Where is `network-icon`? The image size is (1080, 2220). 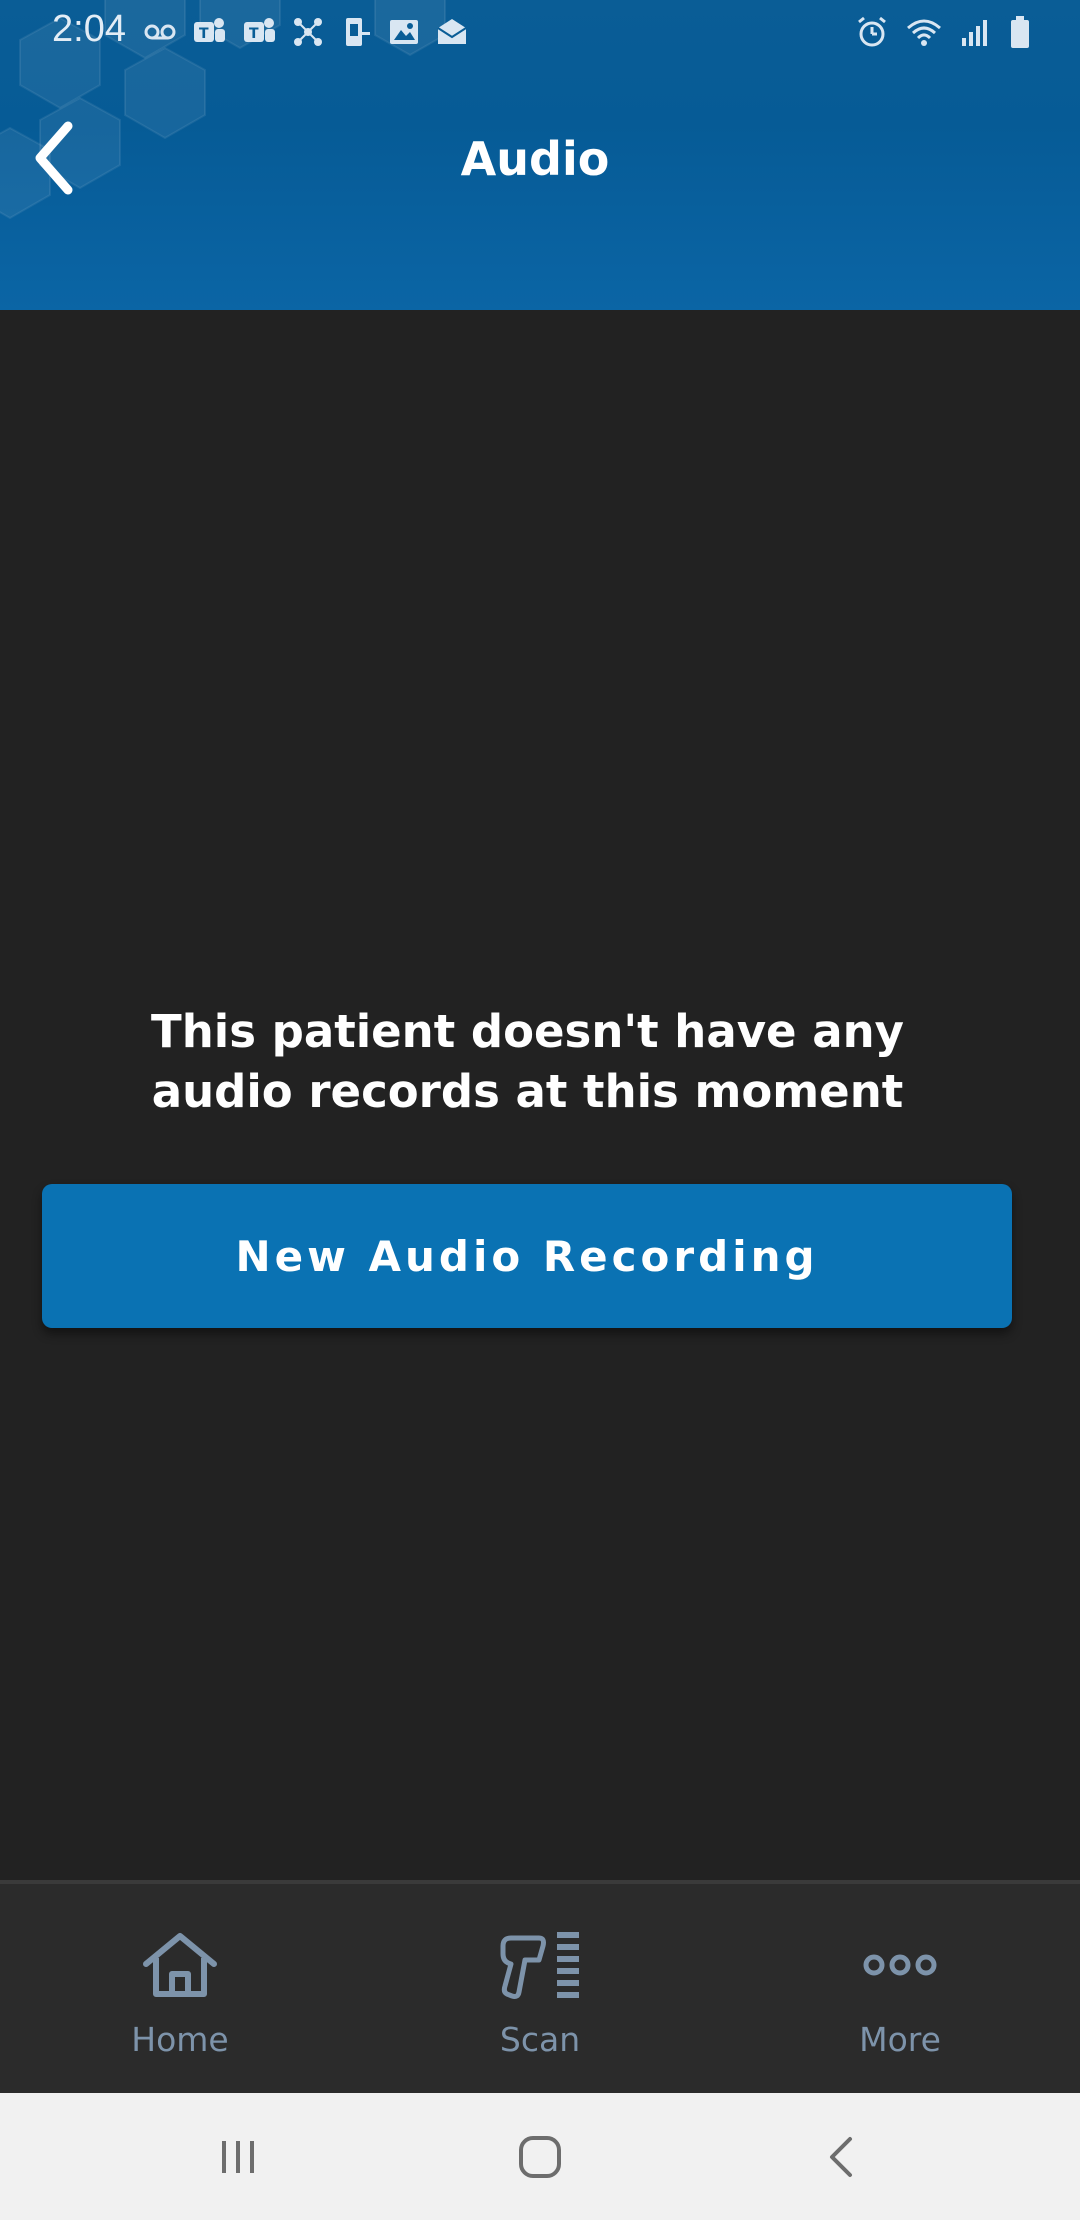 network-icon is located at coordinates (308, 32).